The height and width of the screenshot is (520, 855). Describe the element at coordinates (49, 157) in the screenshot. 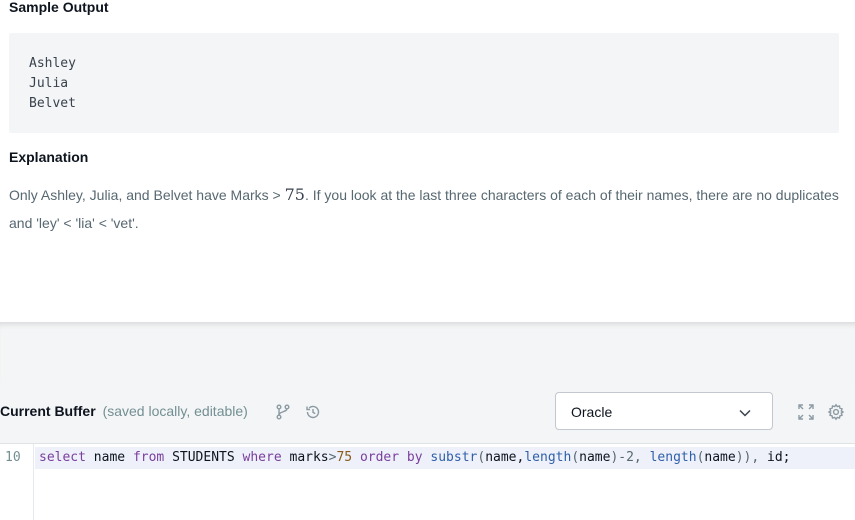

I see `explanation-heading: Explanation` at that location.